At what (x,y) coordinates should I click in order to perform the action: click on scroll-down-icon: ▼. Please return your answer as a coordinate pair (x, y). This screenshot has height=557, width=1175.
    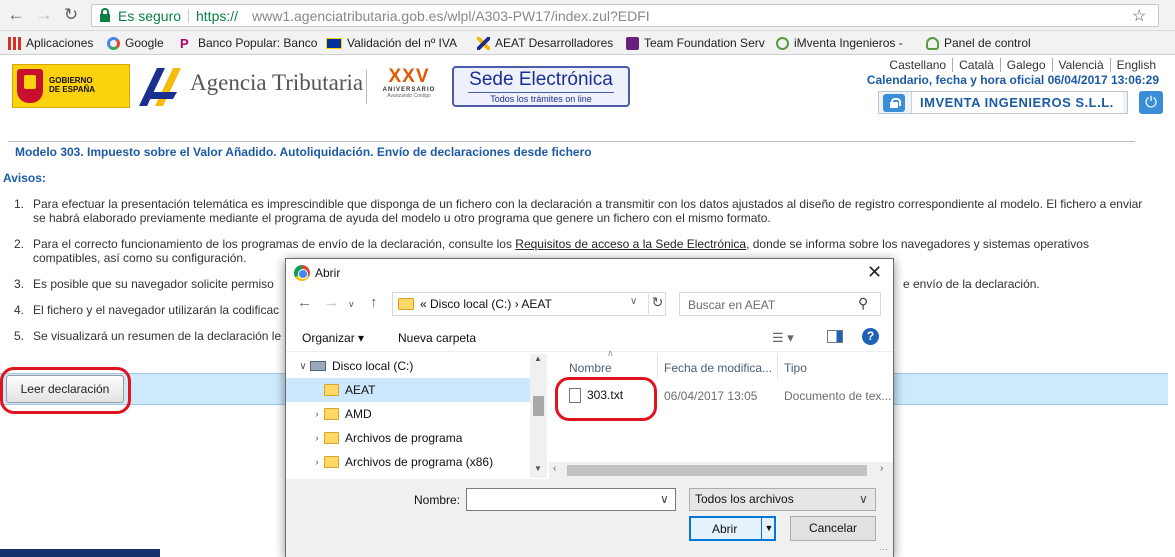
    Looking at the image, I should click on (538, 468).